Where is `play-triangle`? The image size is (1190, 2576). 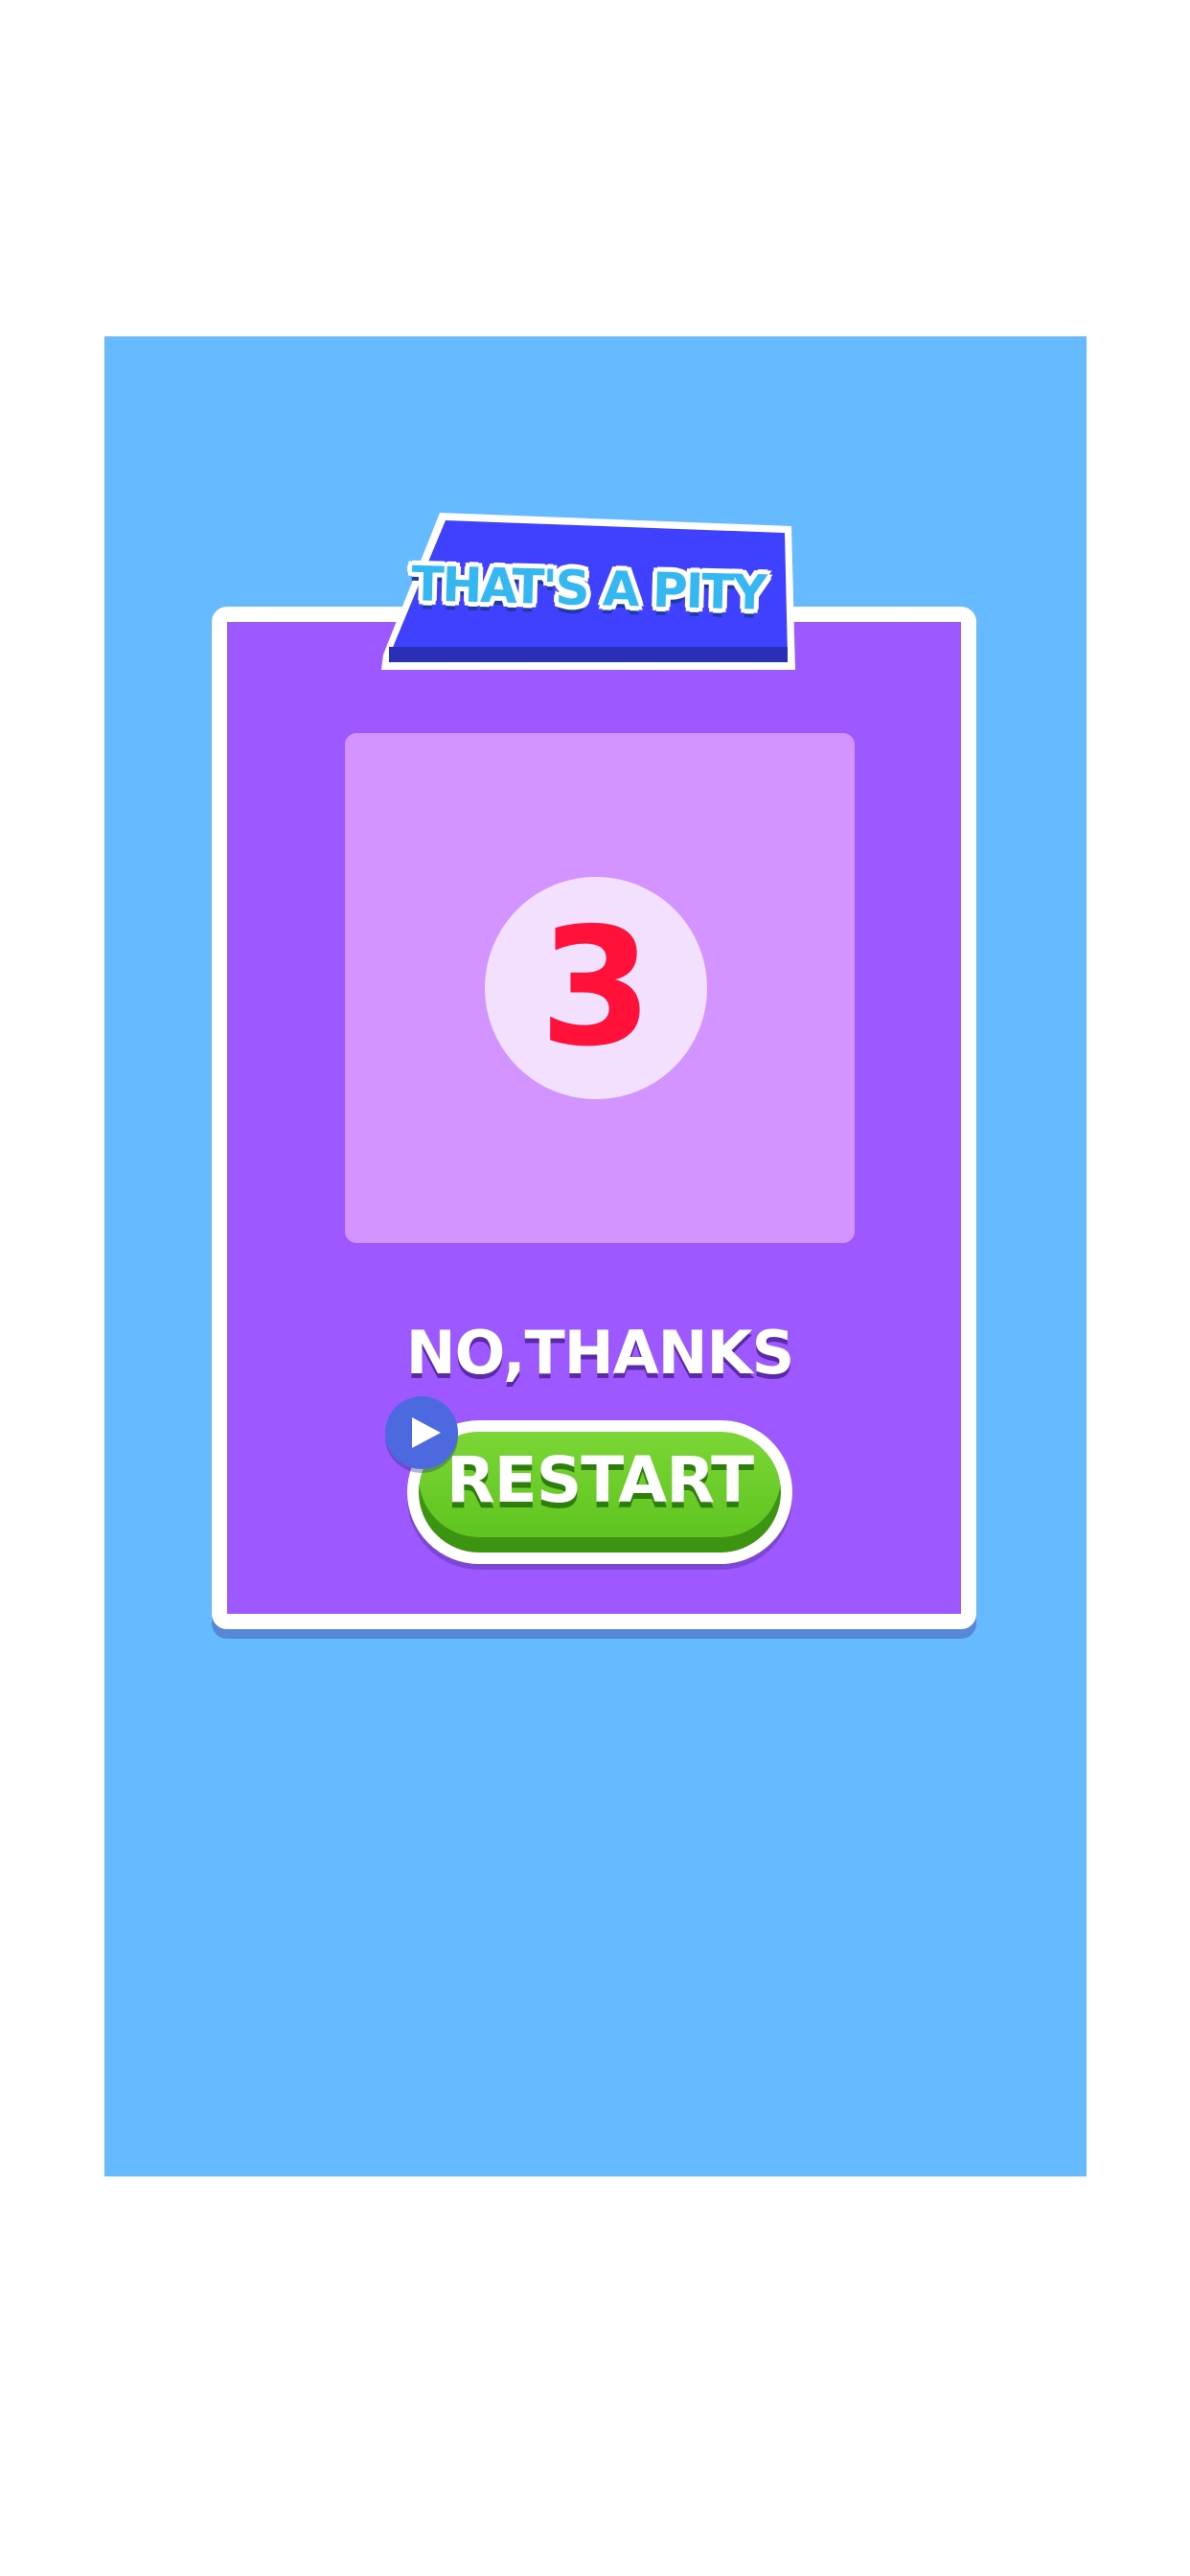
play-triangle is located at coordinates (427, 1433).